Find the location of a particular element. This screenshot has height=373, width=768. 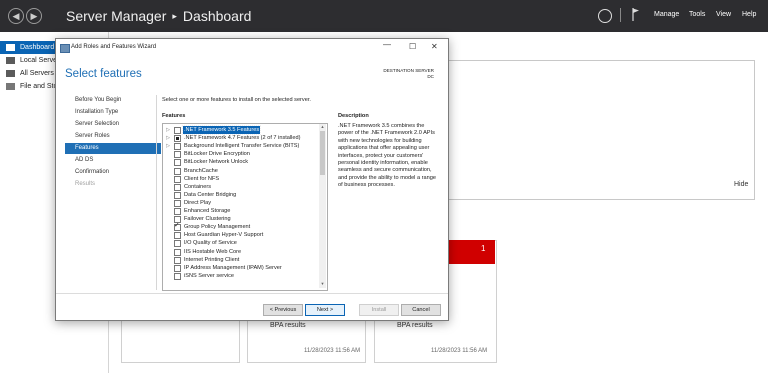

back-arrow-icon: ◀ is located at coordinates (16, 16).